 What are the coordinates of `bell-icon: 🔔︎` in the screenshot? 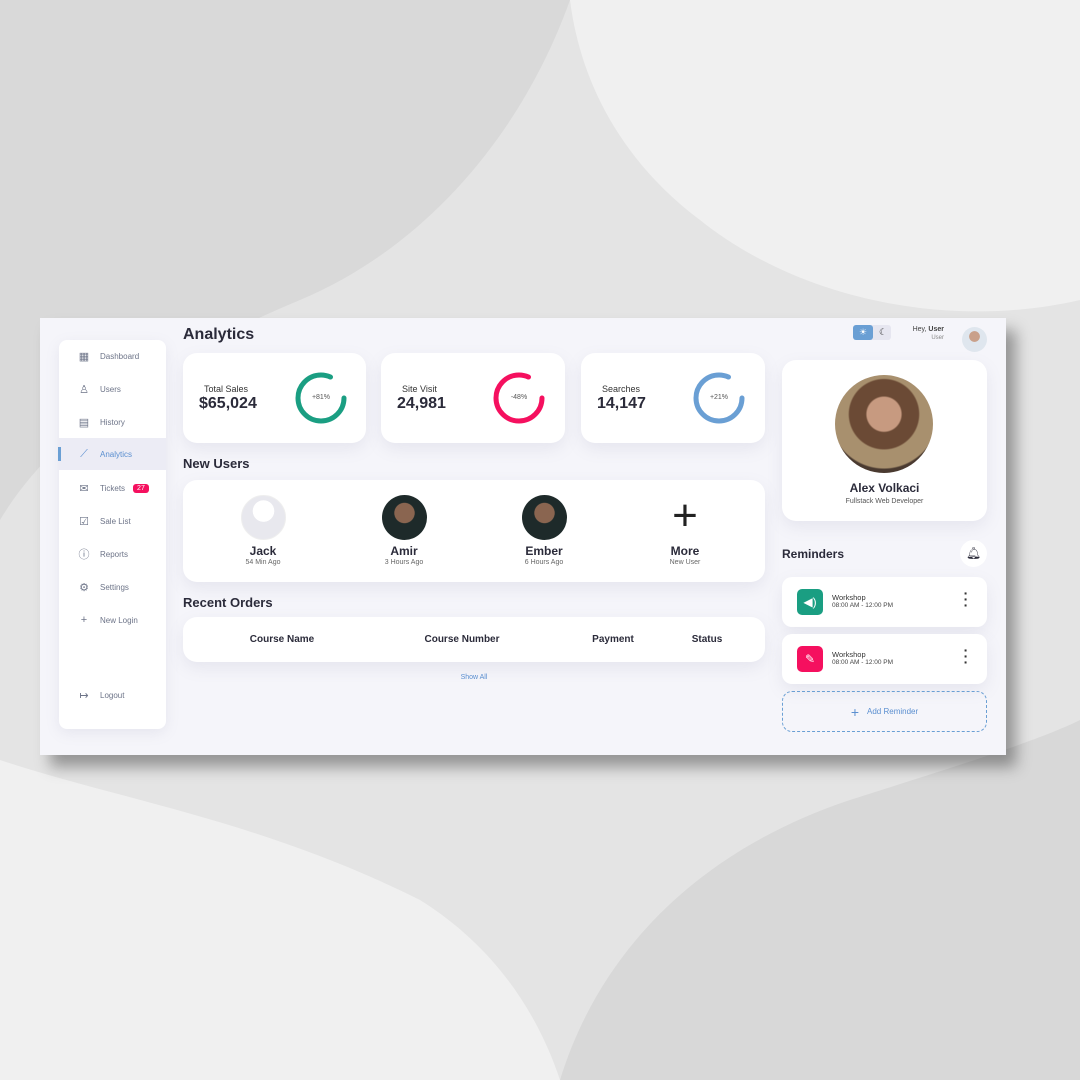 It's located at (973, 553).